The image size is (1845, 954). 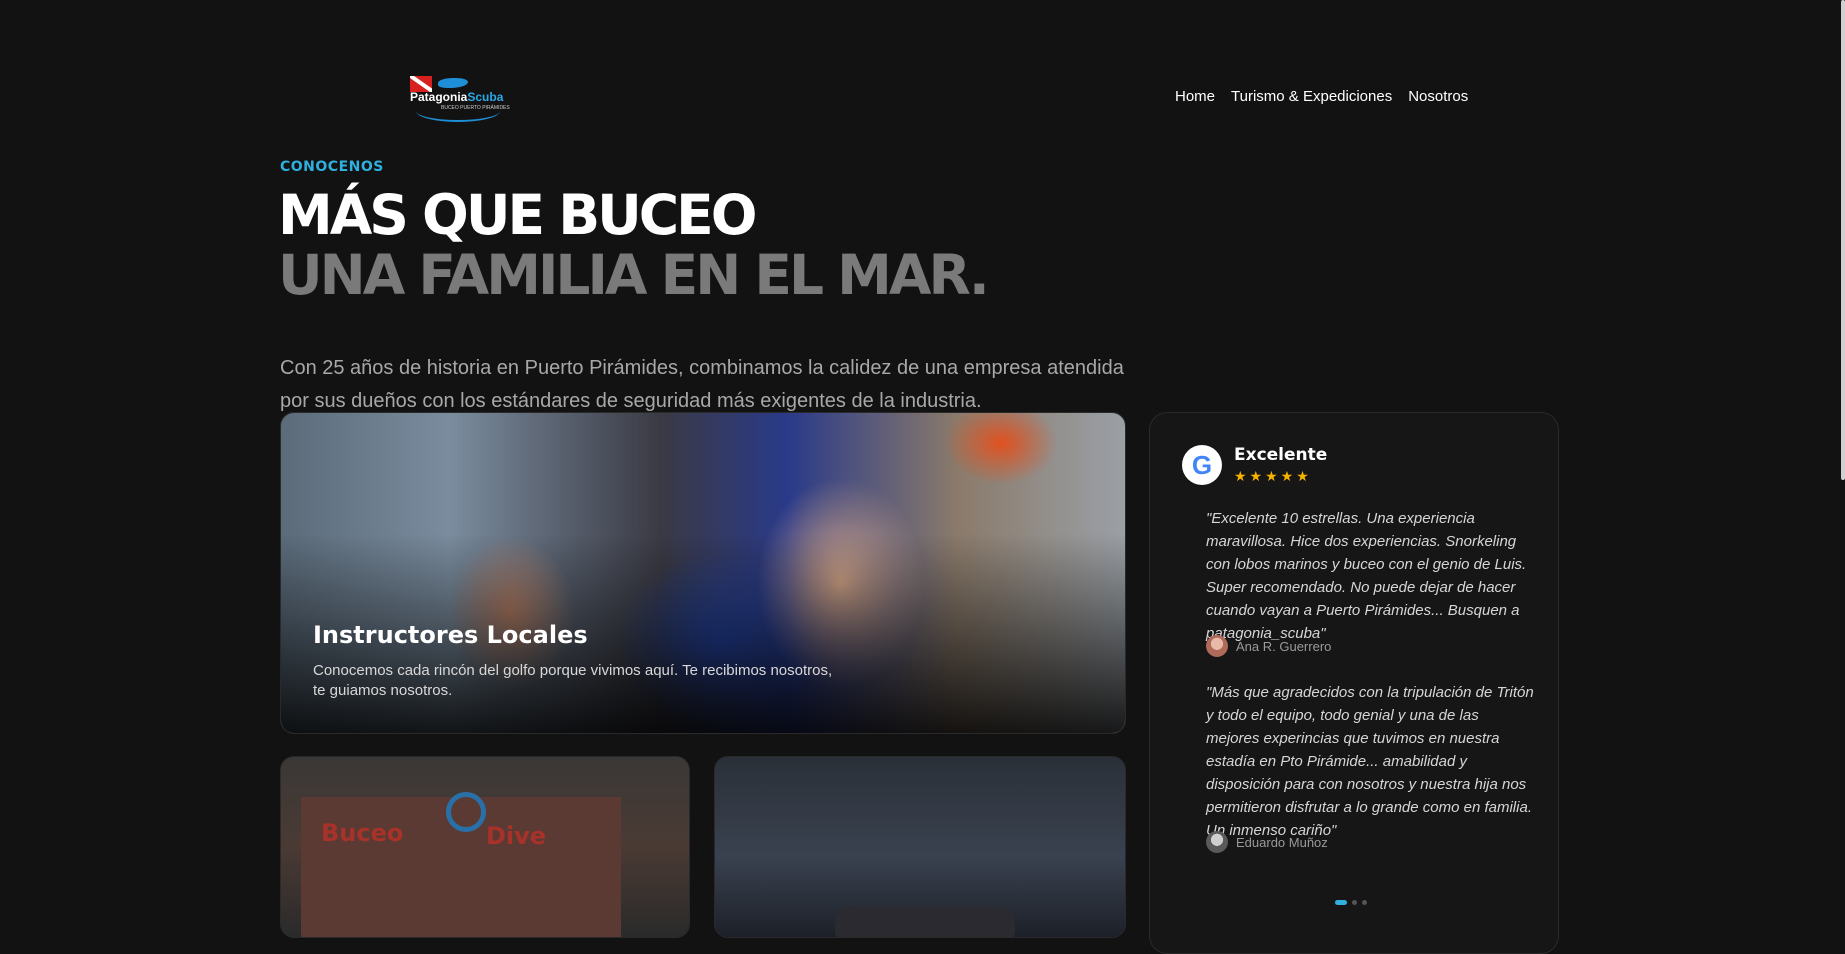 What do you see at coordinates (1284, 646) in the screenshot?
I see `review-author-name: Ana R. Guerrero` at bounding box center [1284, 646].